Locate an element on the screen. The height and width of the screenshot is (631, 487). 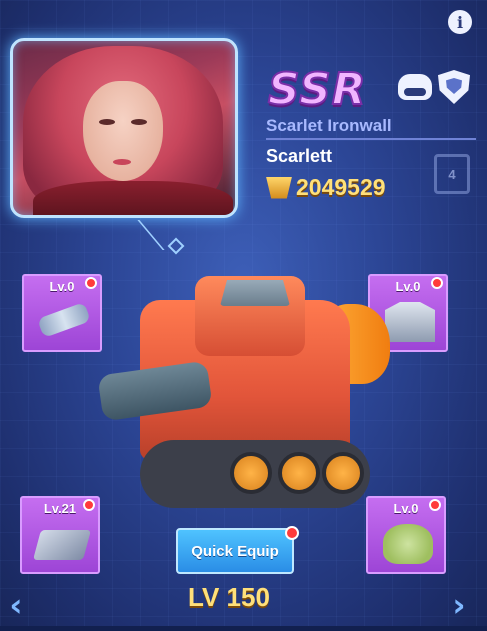
tree-emblem-icon is located at coordinates (408, 544).